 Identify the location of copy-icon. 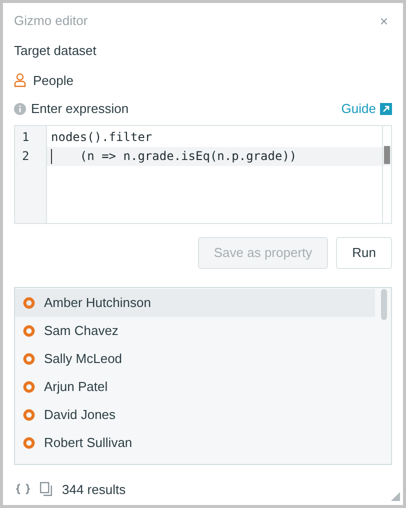
(46, 489).